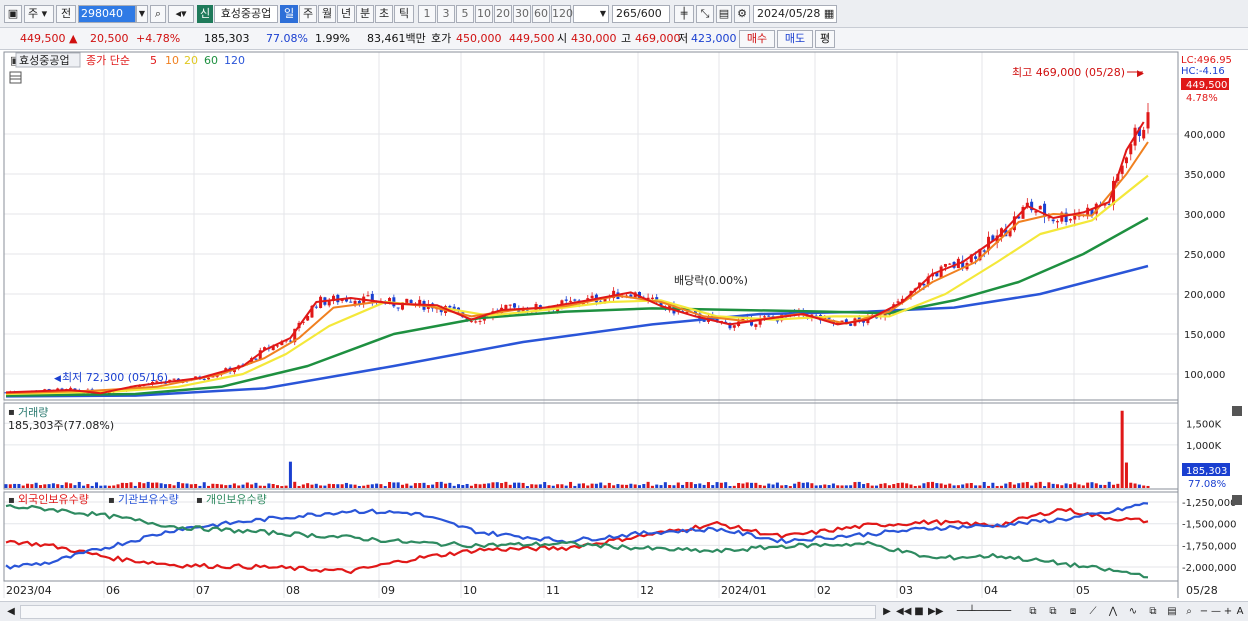 The width and height of the screenshot is (1248, 621). What do you see at coordinates (1237, 500) in the screenshot?
I see `holdings-panel-close-icon` at bounding box center [1237, 500].